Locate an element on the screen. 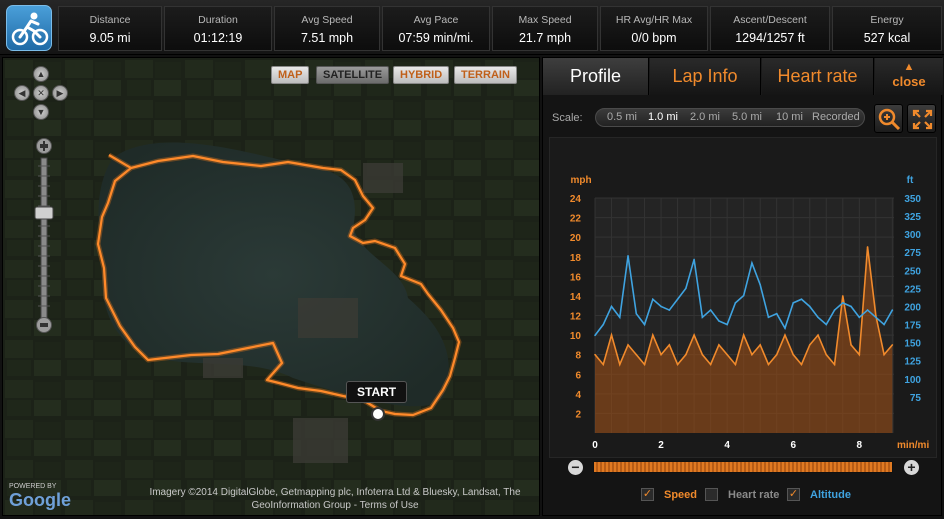 The width and height of the screenshot is (944, 519). speed-checkbox: ✓ is located at coordinates (647, 494).